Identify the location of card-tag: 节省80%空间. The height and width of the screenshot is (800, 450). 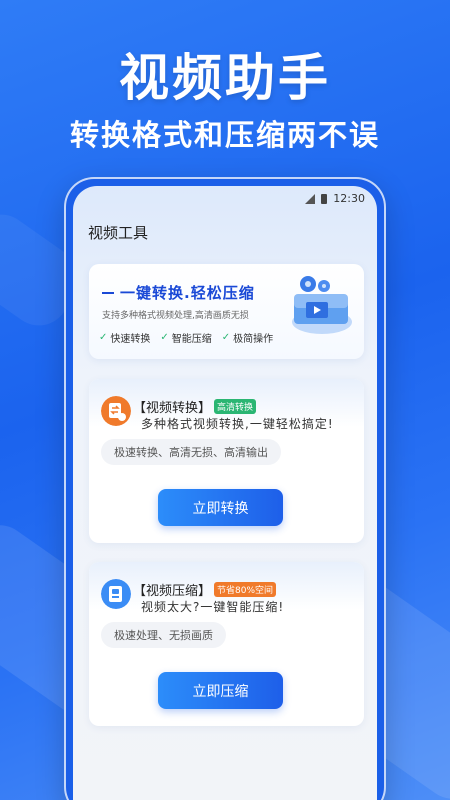
(245, 589).